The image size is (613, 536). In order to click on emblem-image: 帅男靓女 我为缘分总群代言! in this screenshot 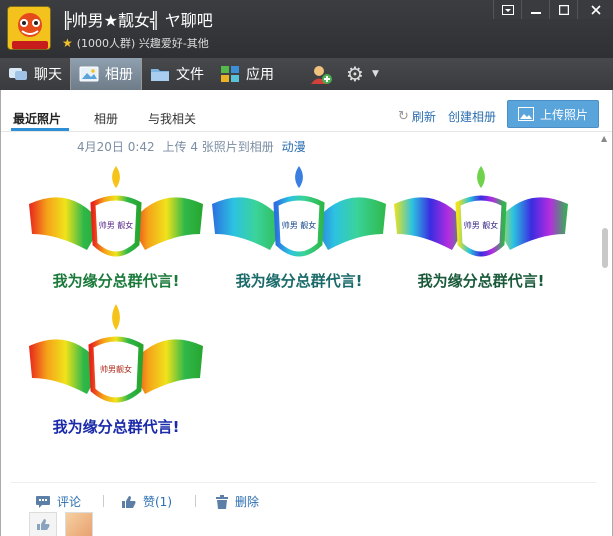, I will do `click(116, 370)`.